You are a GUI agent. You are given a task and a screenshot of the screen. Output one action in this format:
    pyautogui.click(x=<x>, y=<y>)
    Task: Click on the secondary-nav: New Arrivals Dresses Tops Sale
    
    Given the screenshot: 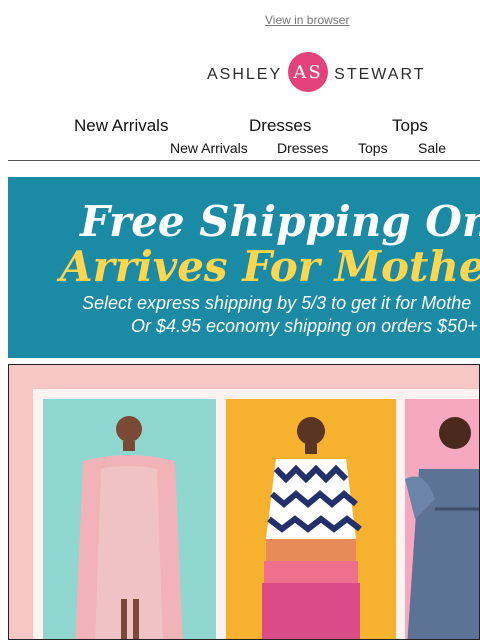 What is the action you would take?
    pyautogui.click(x=240, y=149)
    